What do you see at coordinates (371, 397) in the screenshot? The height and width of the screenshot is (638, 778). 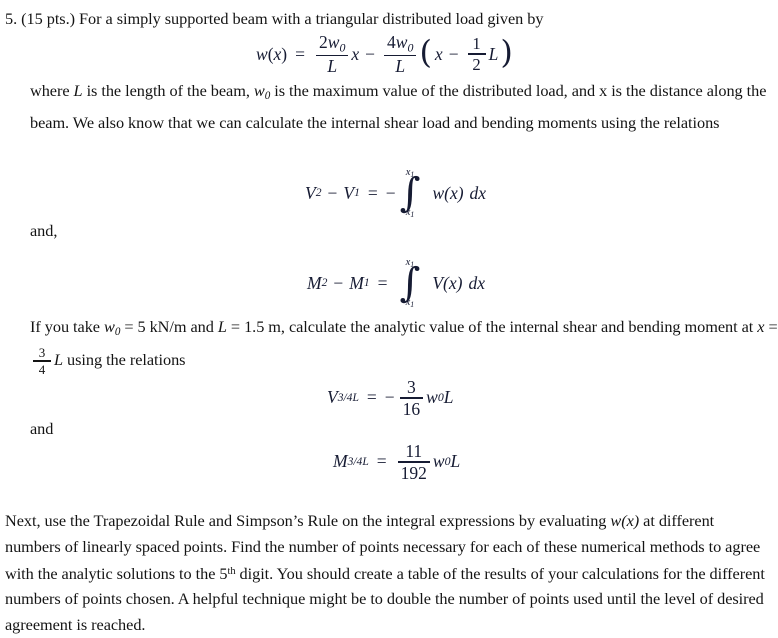 I see `eq4-equals: =` at bounding box center [371, 397].